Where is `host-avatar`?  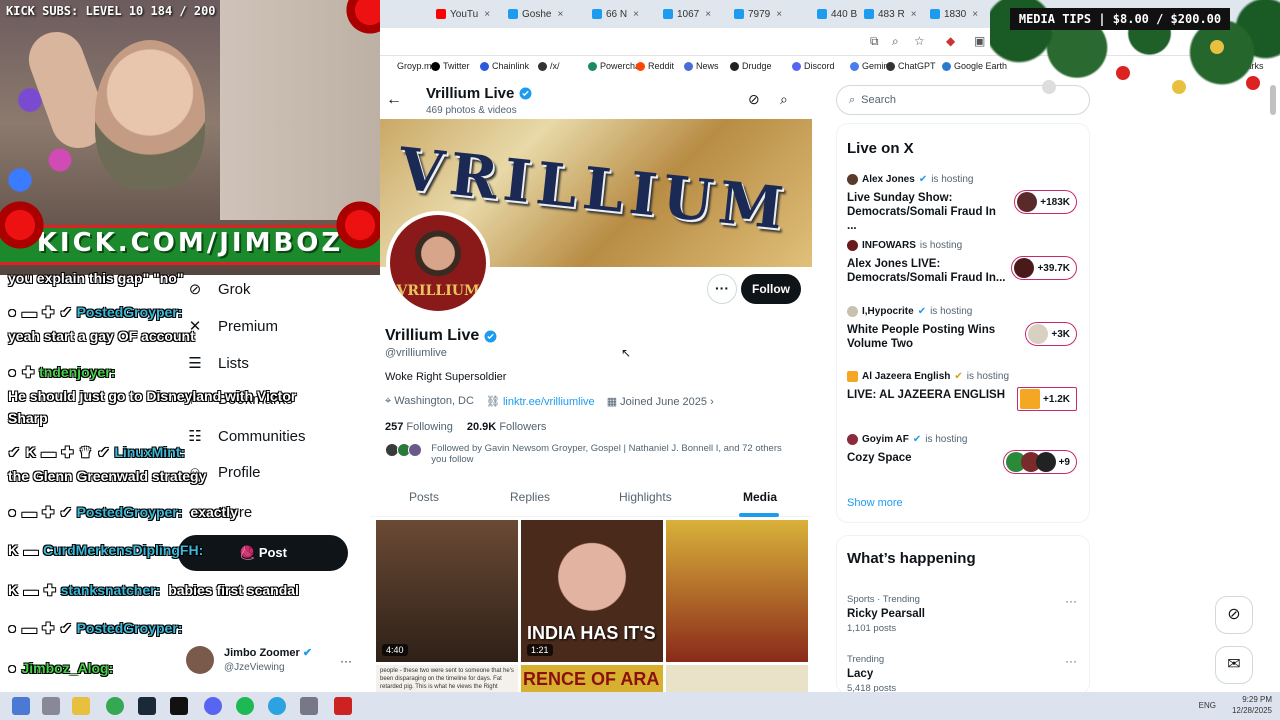 host-avatar is located at coordinates (852, 376).